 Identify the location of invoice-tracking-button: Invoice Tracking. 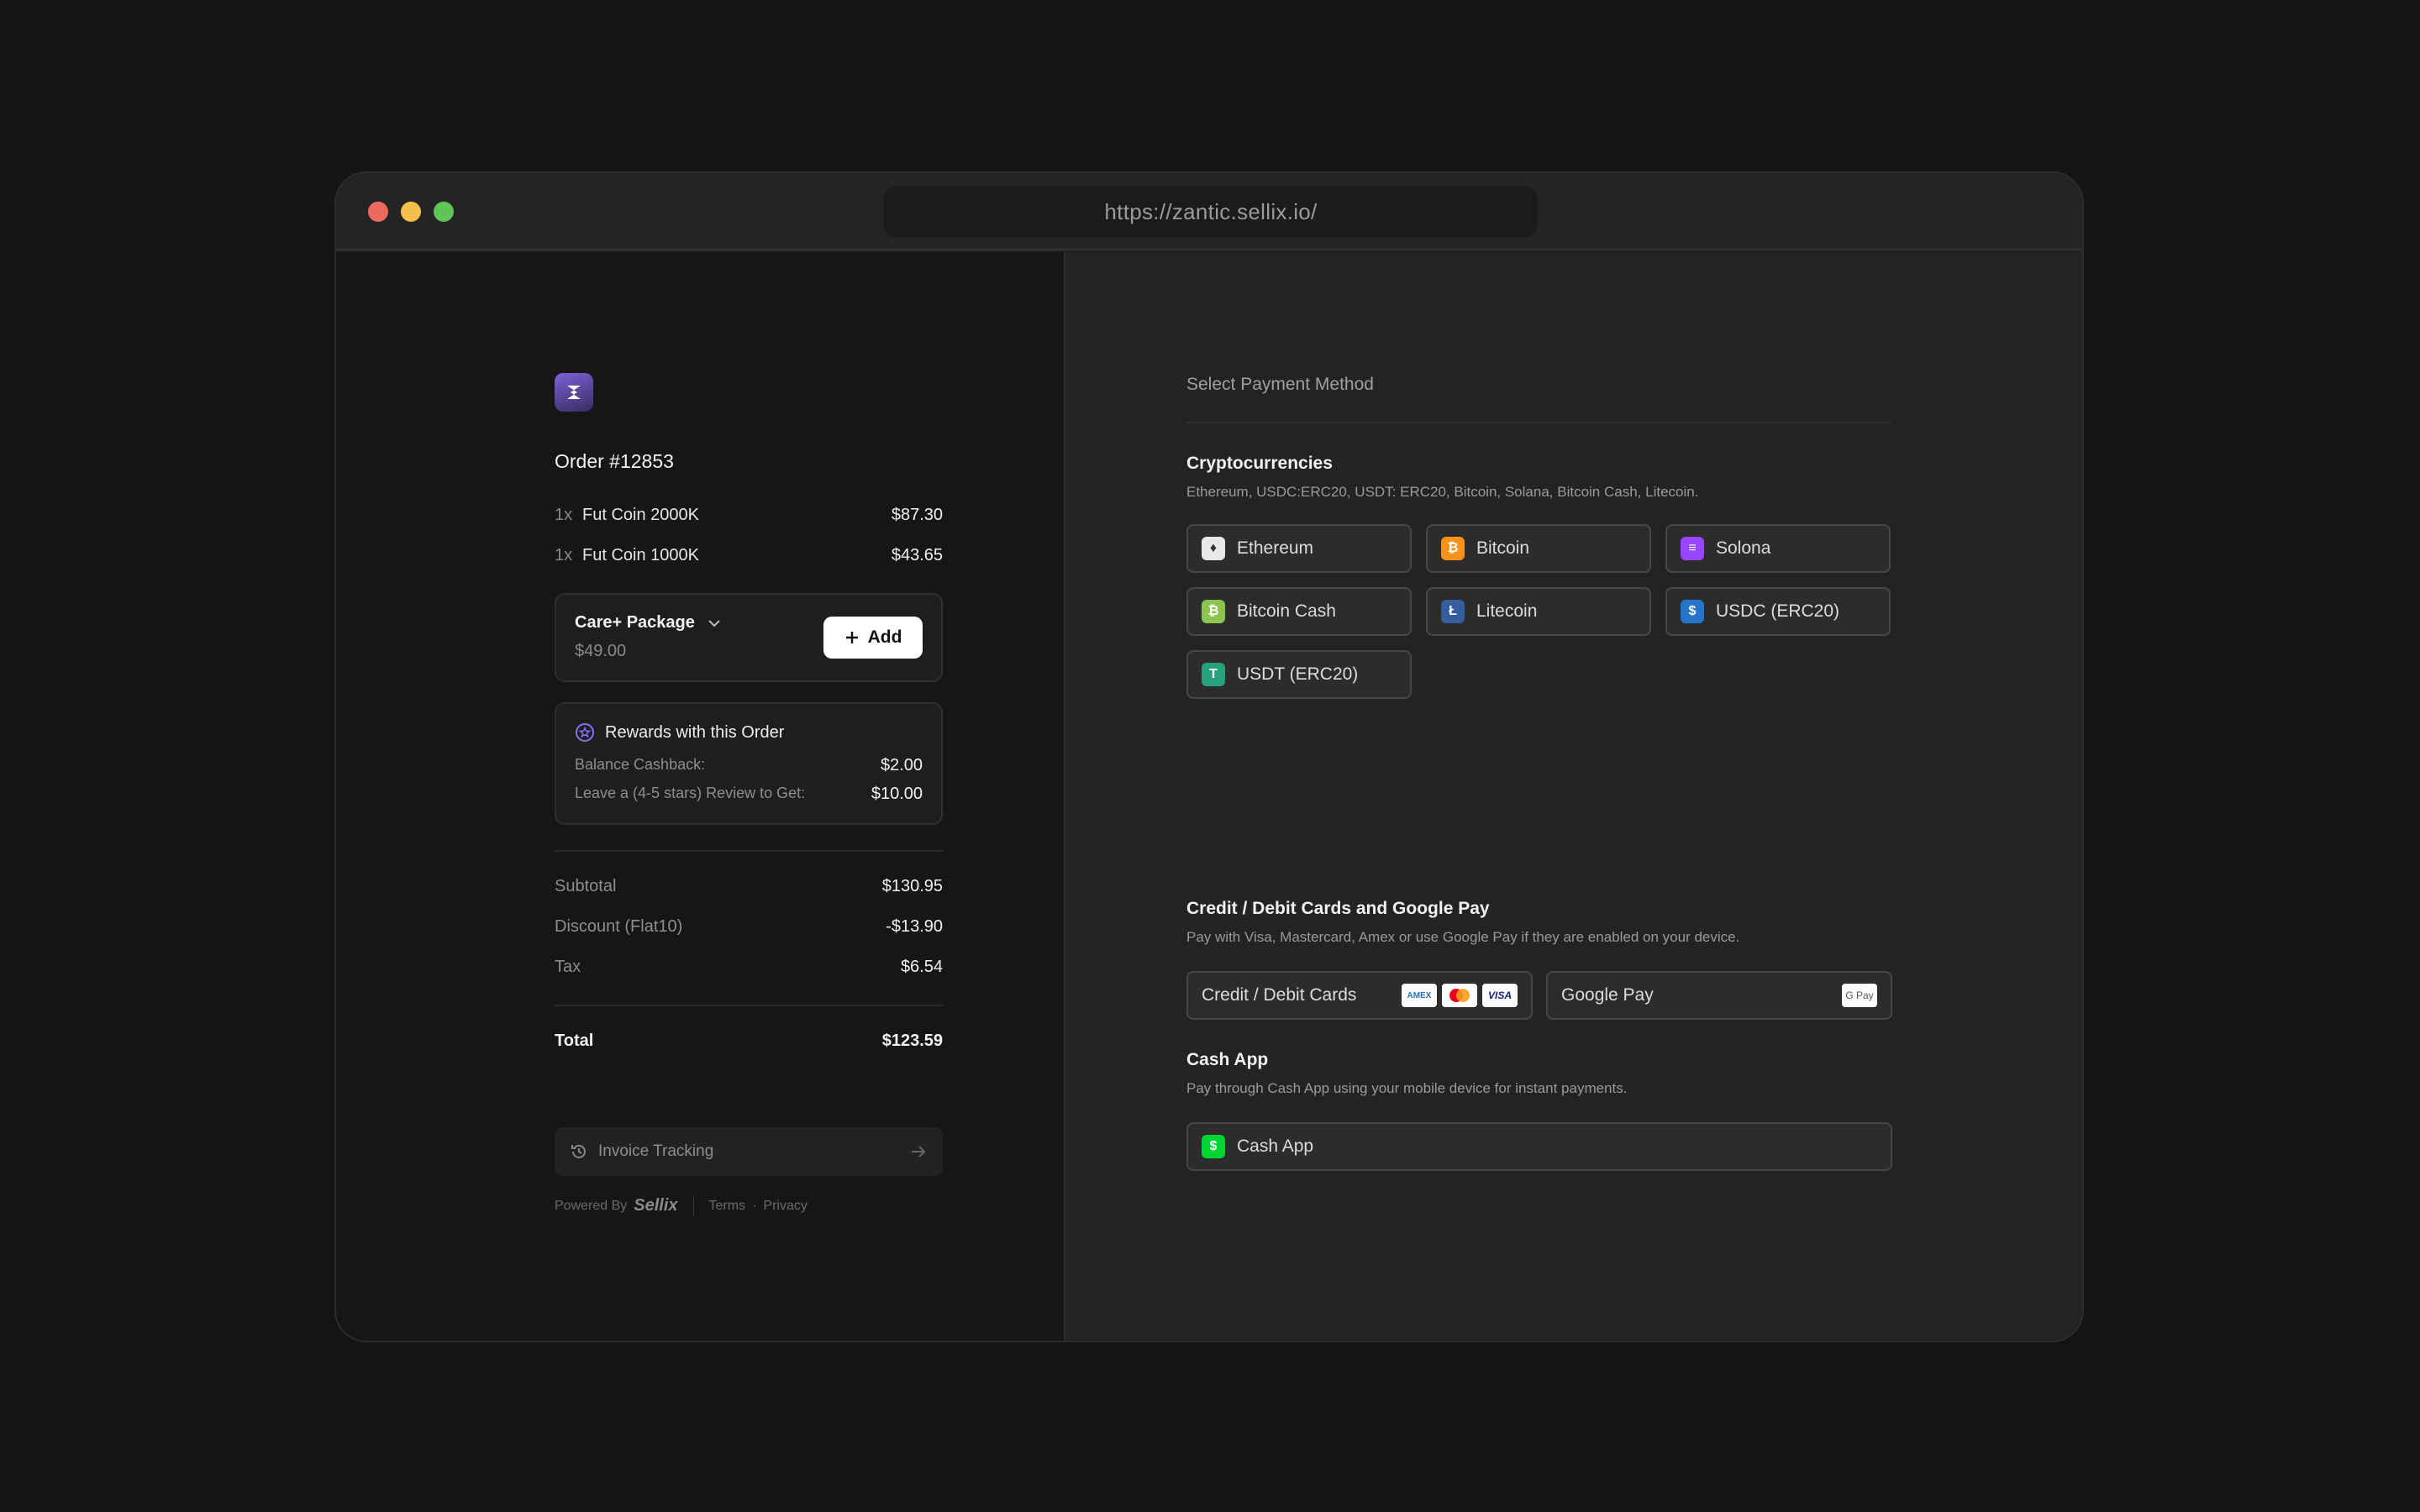
(749, 1151).